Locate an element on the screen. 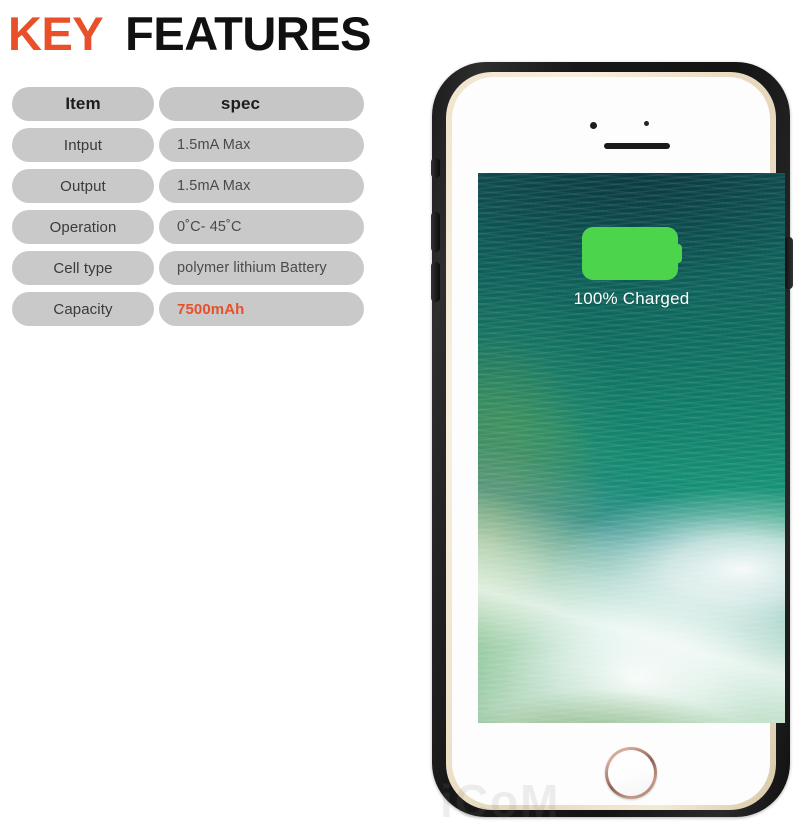  table-row: Cell type polymer lithium Battery is located at coordinates (188, 268).